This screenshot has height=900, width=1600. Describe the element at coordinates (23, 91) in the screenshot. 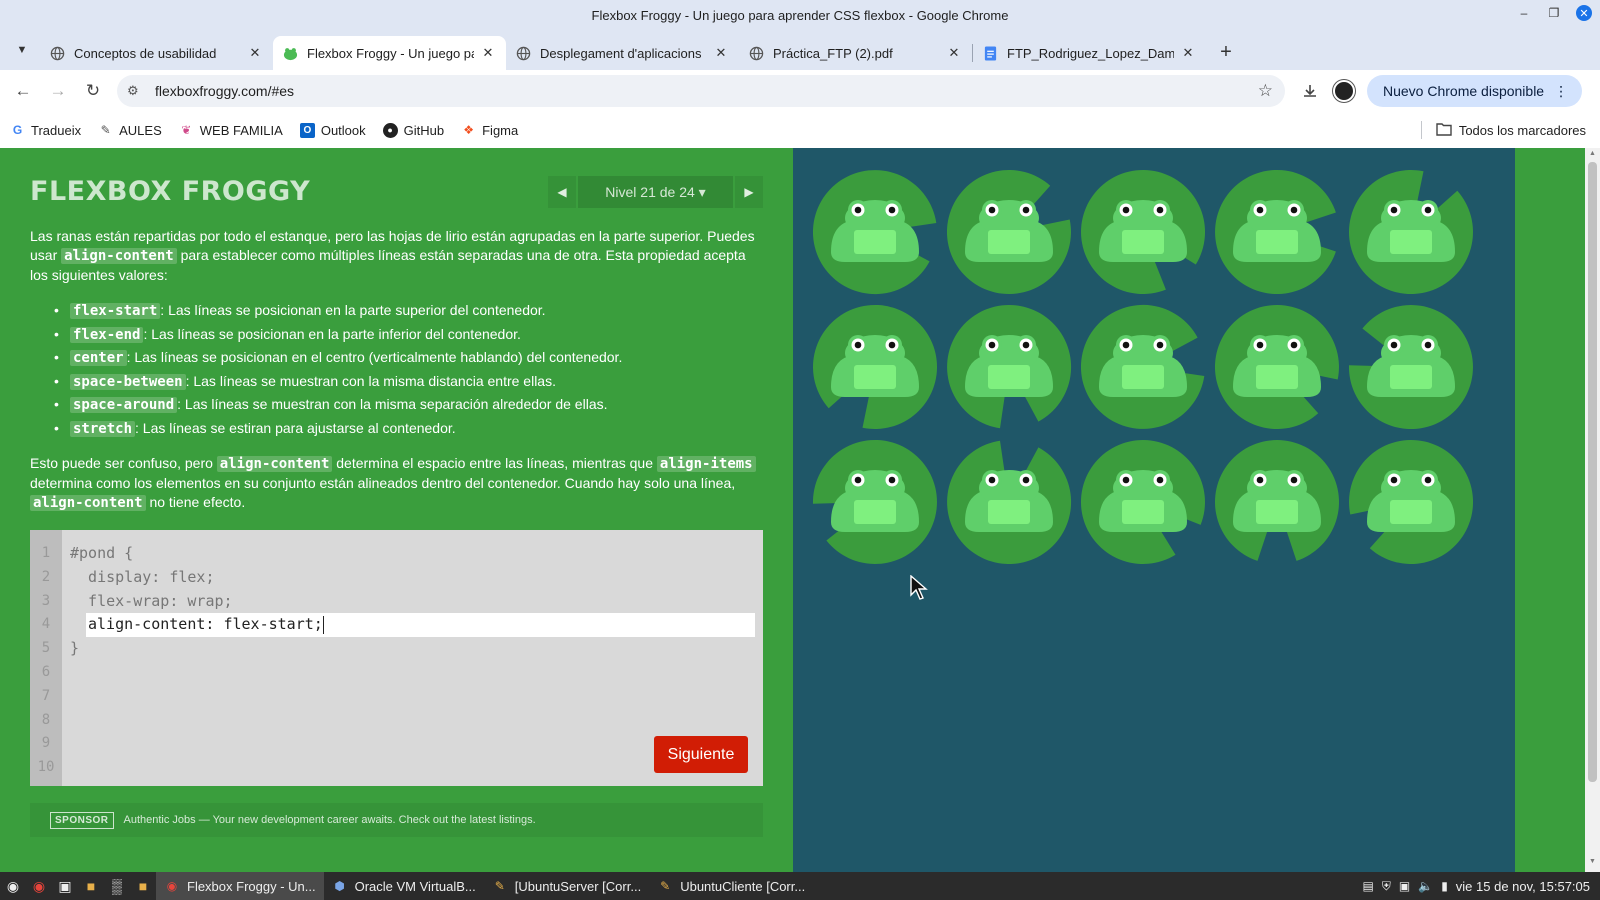

I see `back-button: ←` at that location.